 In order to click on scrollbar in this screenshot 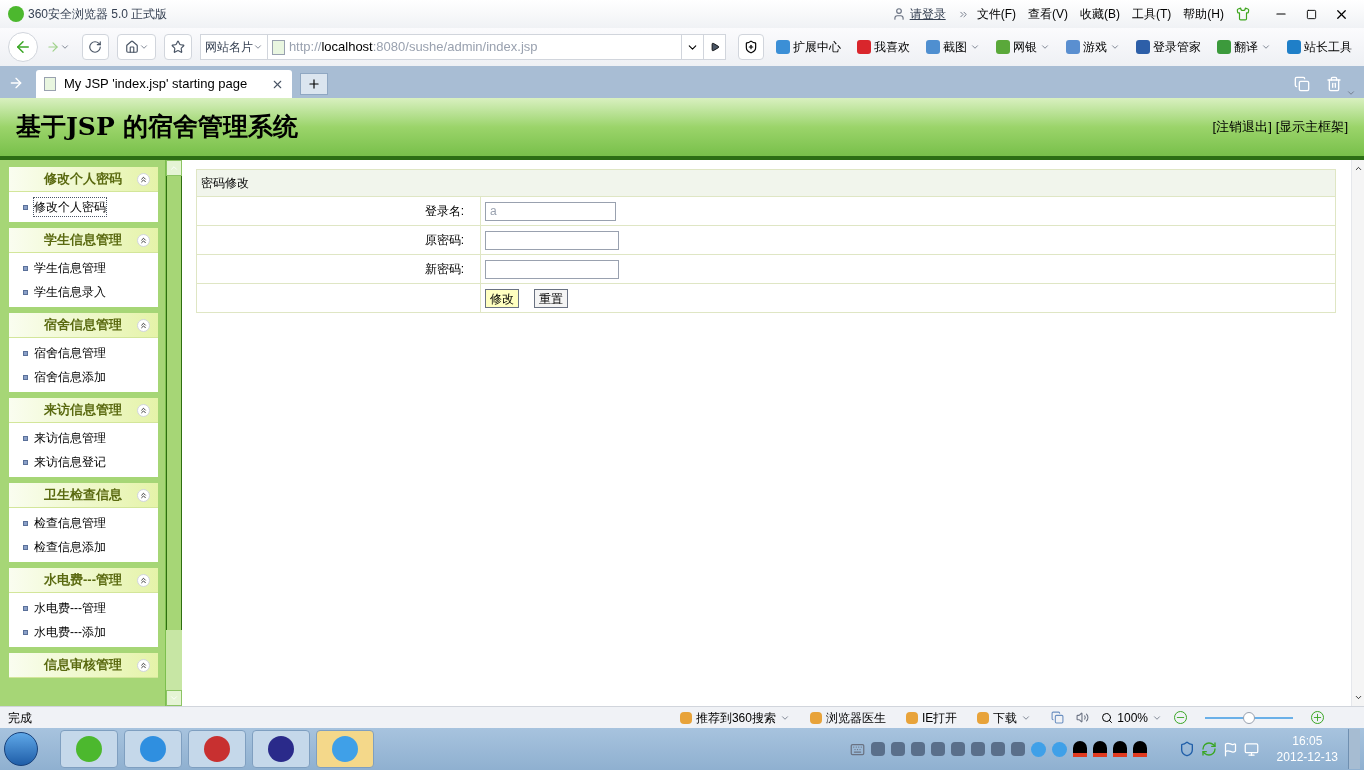, I will do `click(173, 433)`.